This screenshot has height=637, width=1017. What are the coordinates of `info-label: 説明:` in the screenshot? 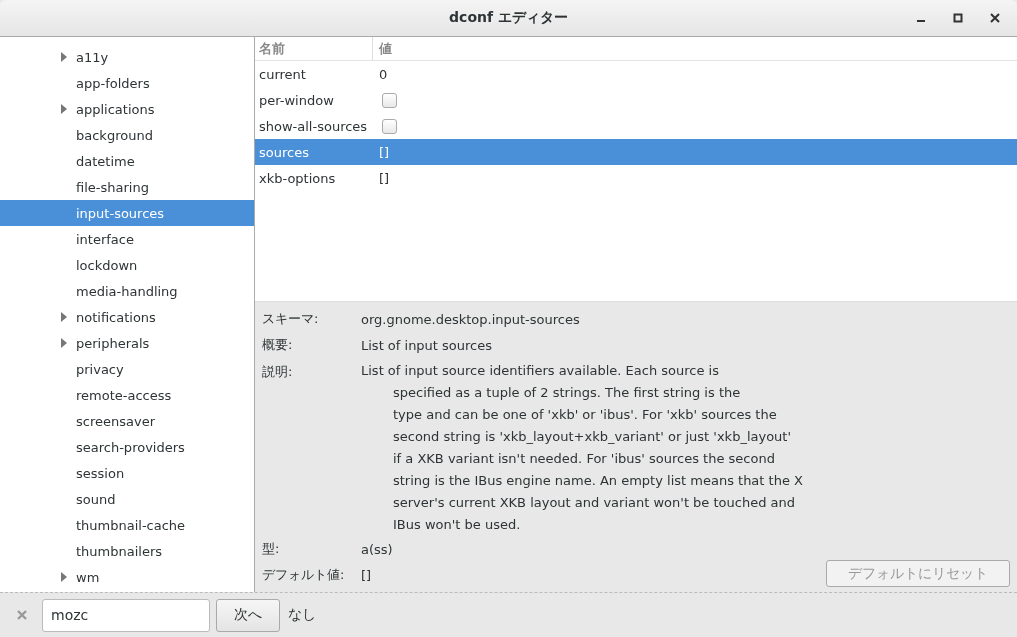 It's located at (278, 372).